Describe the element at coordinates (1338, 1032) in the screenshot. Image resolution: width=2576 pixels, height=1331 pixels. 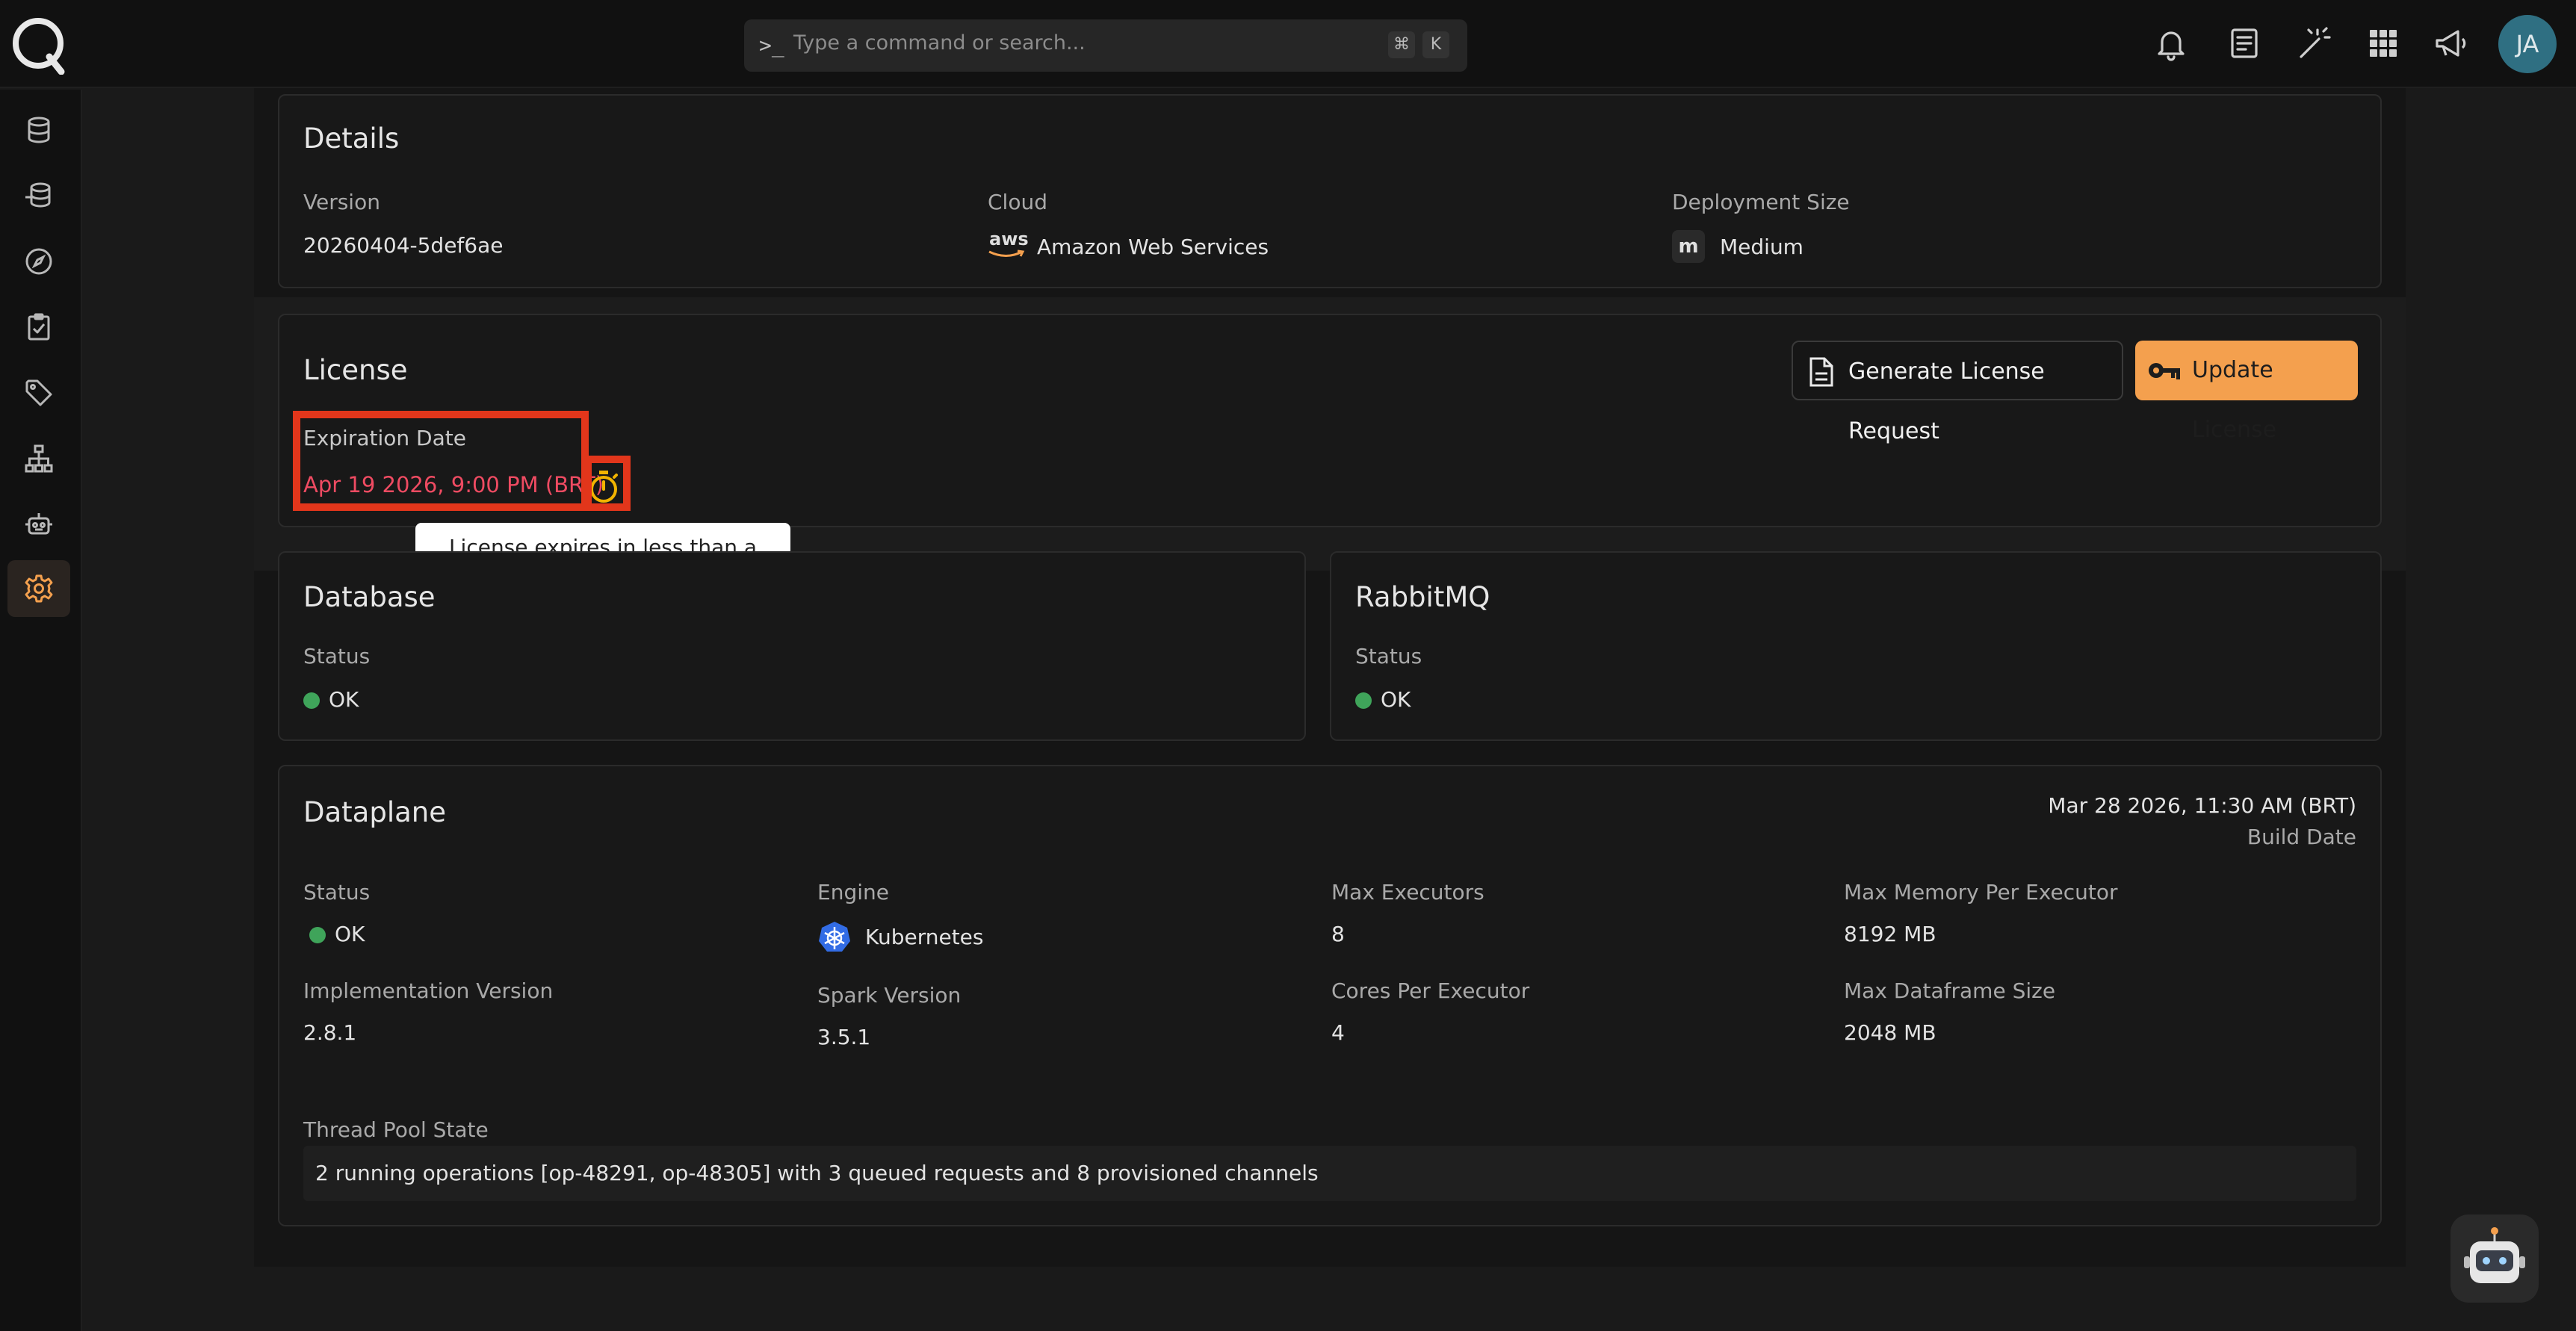
I see `cores-per-executor-value: 4` at that location.